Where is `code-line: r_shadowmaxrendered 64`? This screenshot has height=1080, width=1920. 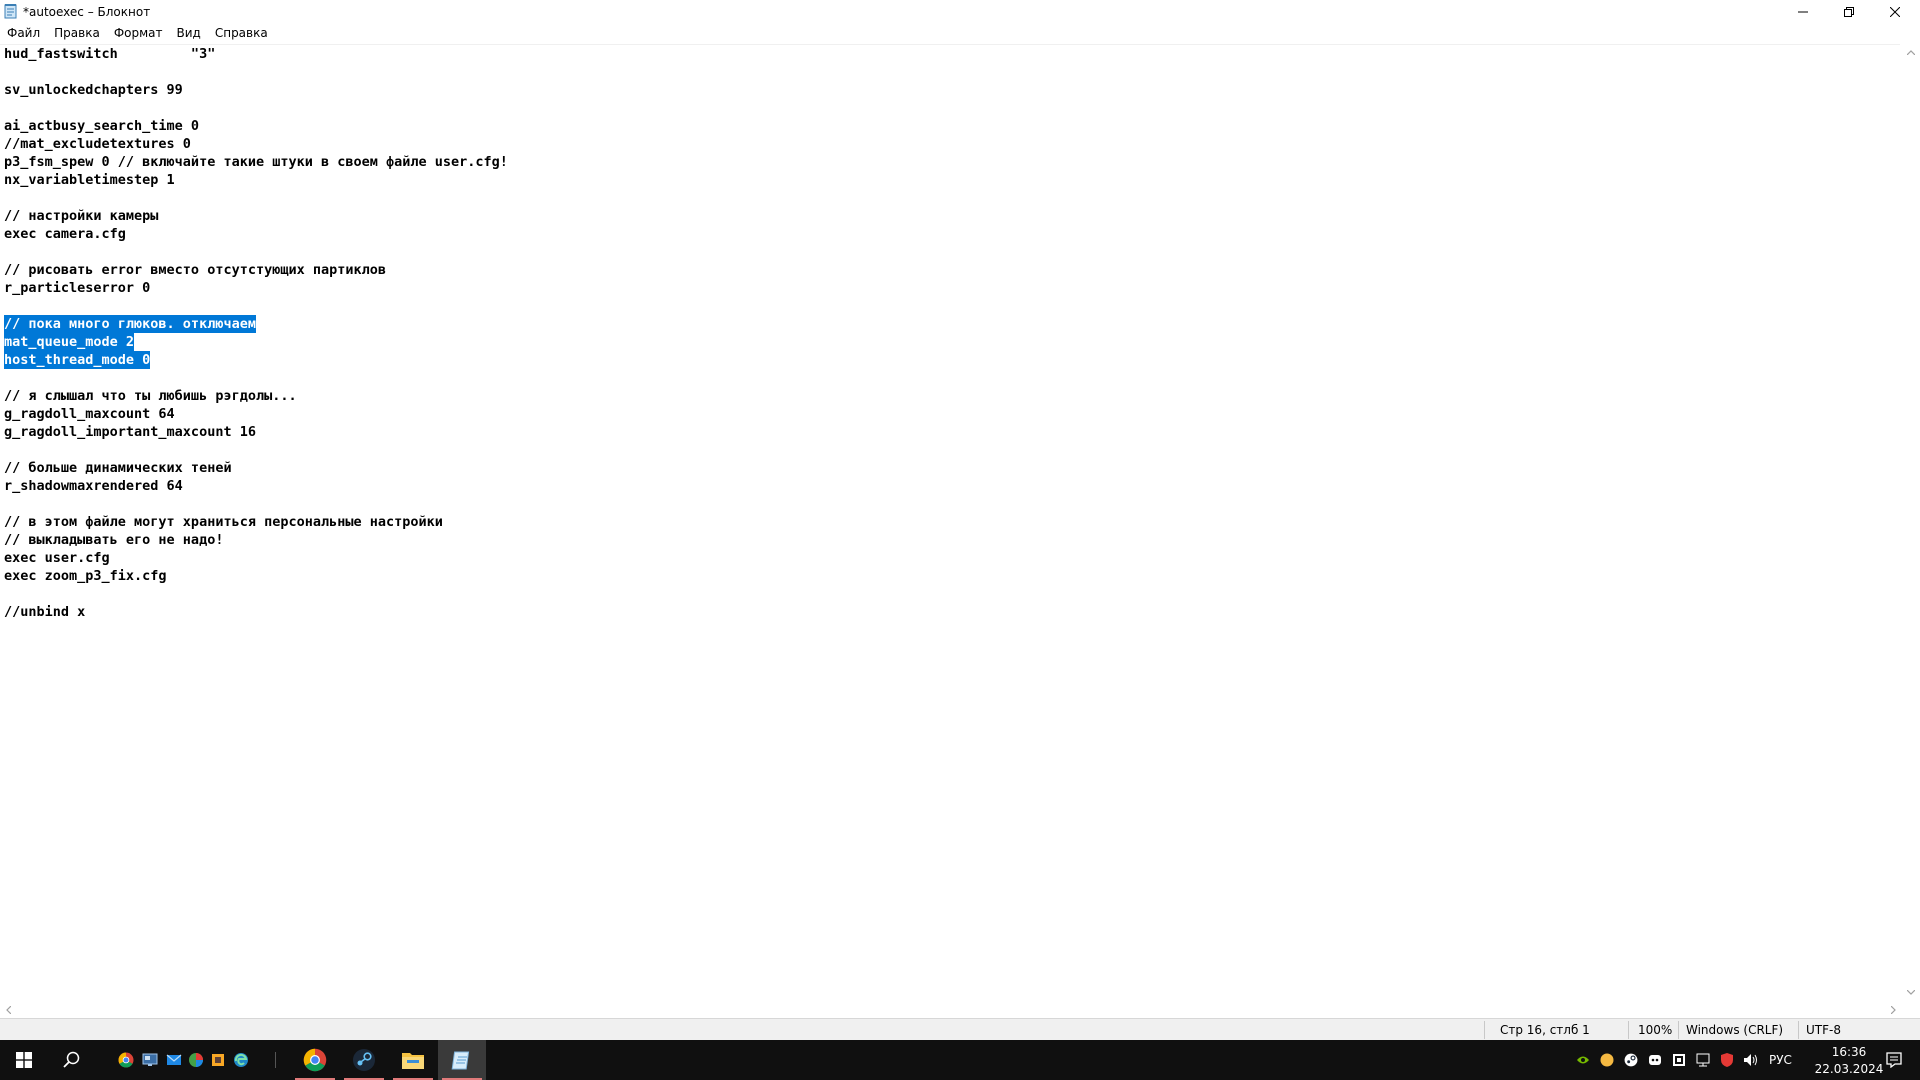
code-line: r_shadowmaxrendered 64 is located at coordinates (93, 486).